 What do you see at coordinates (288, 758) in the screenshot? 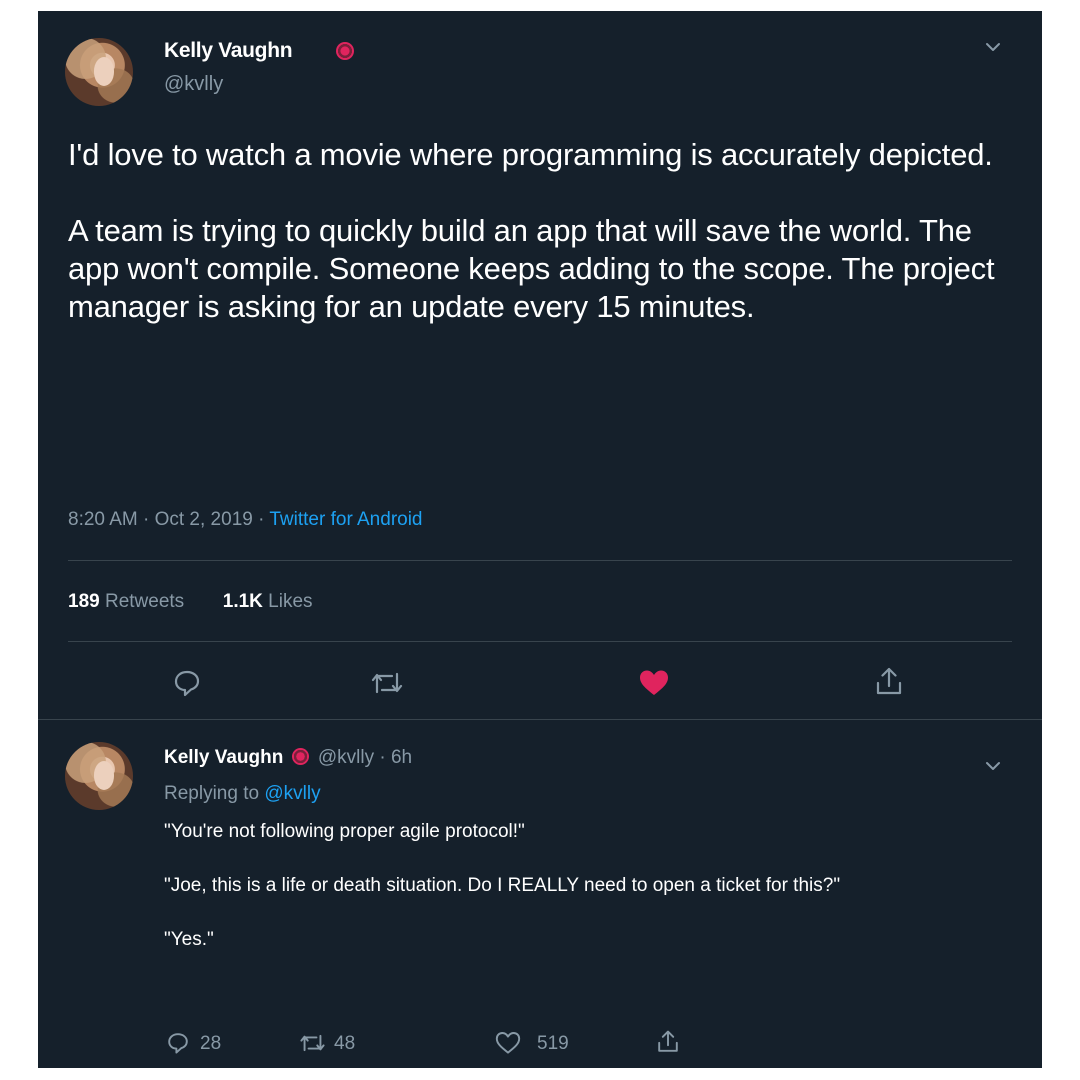
I see `reply-header: Kelly Vaughn @kvlly · 6h` at bounding box center [288, 758].